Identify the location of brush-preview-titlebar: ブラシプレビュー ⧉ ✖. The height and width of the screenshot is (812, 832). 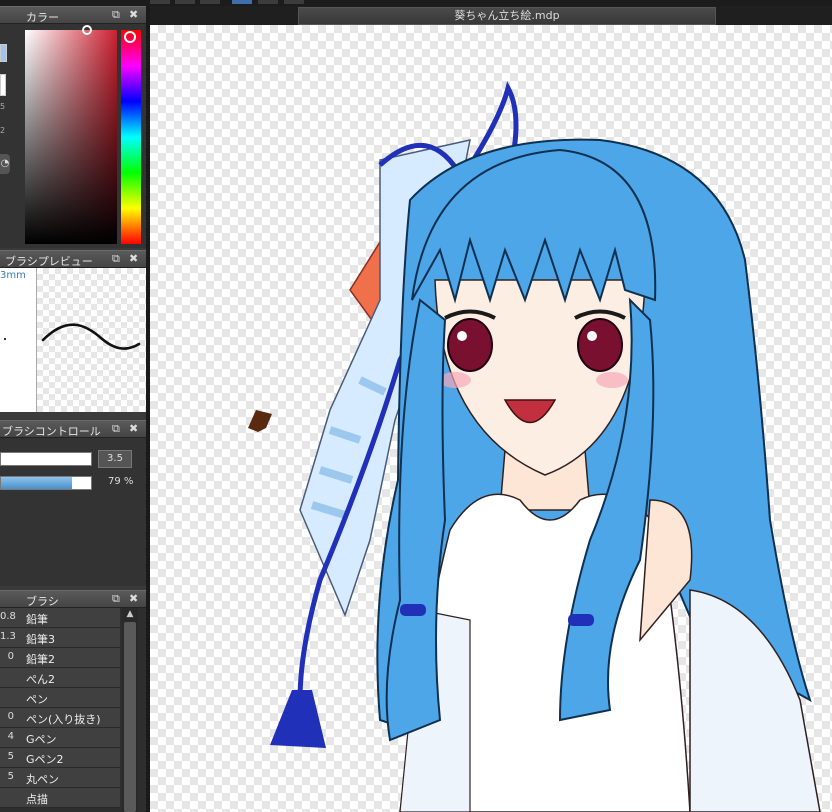
(73, 259).